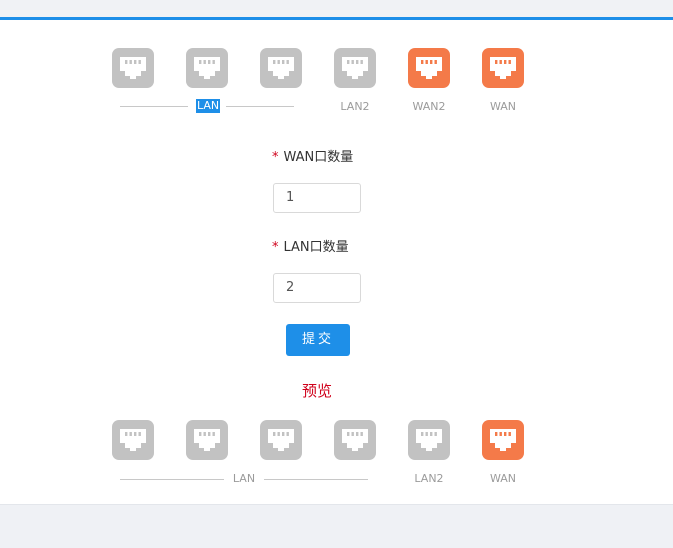  What do you see at coordinates (336, 8) in the screenshot?
I see `top-bar` at bounding box center [336, 8].